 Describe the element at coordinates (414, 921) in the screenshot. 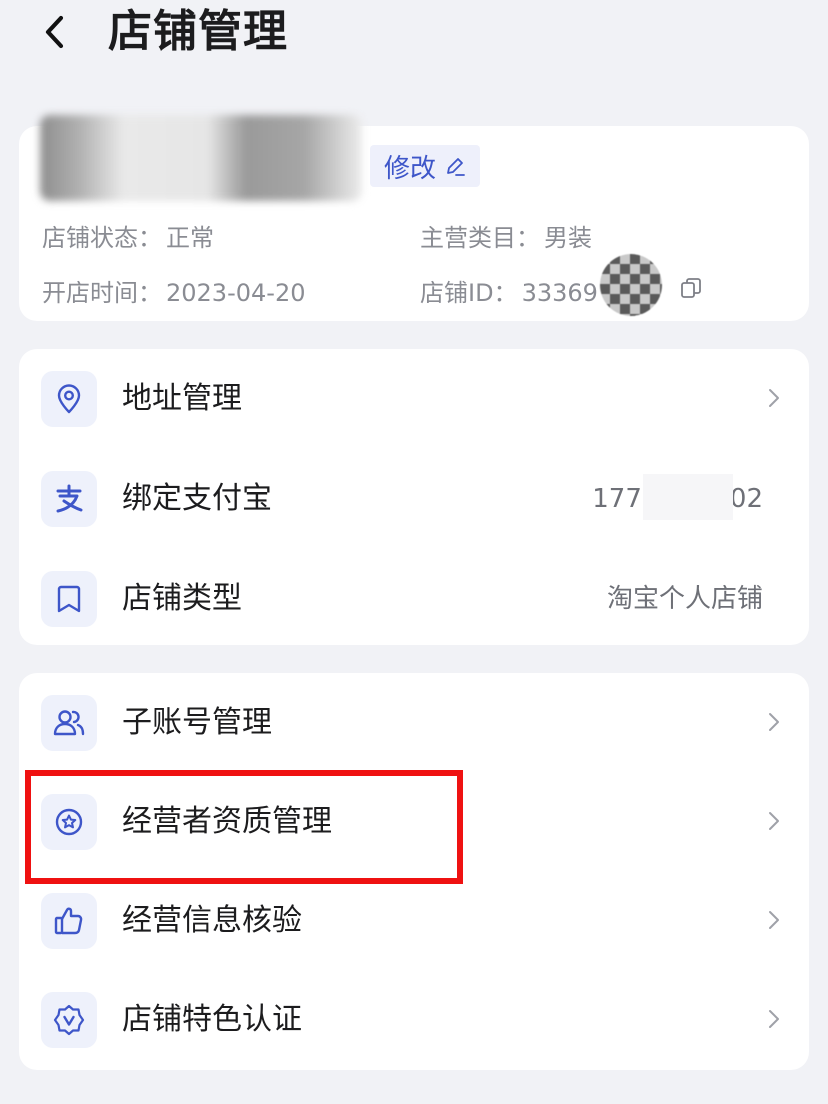

I see `business-info-verification-row: 经营信息核验` at that location.